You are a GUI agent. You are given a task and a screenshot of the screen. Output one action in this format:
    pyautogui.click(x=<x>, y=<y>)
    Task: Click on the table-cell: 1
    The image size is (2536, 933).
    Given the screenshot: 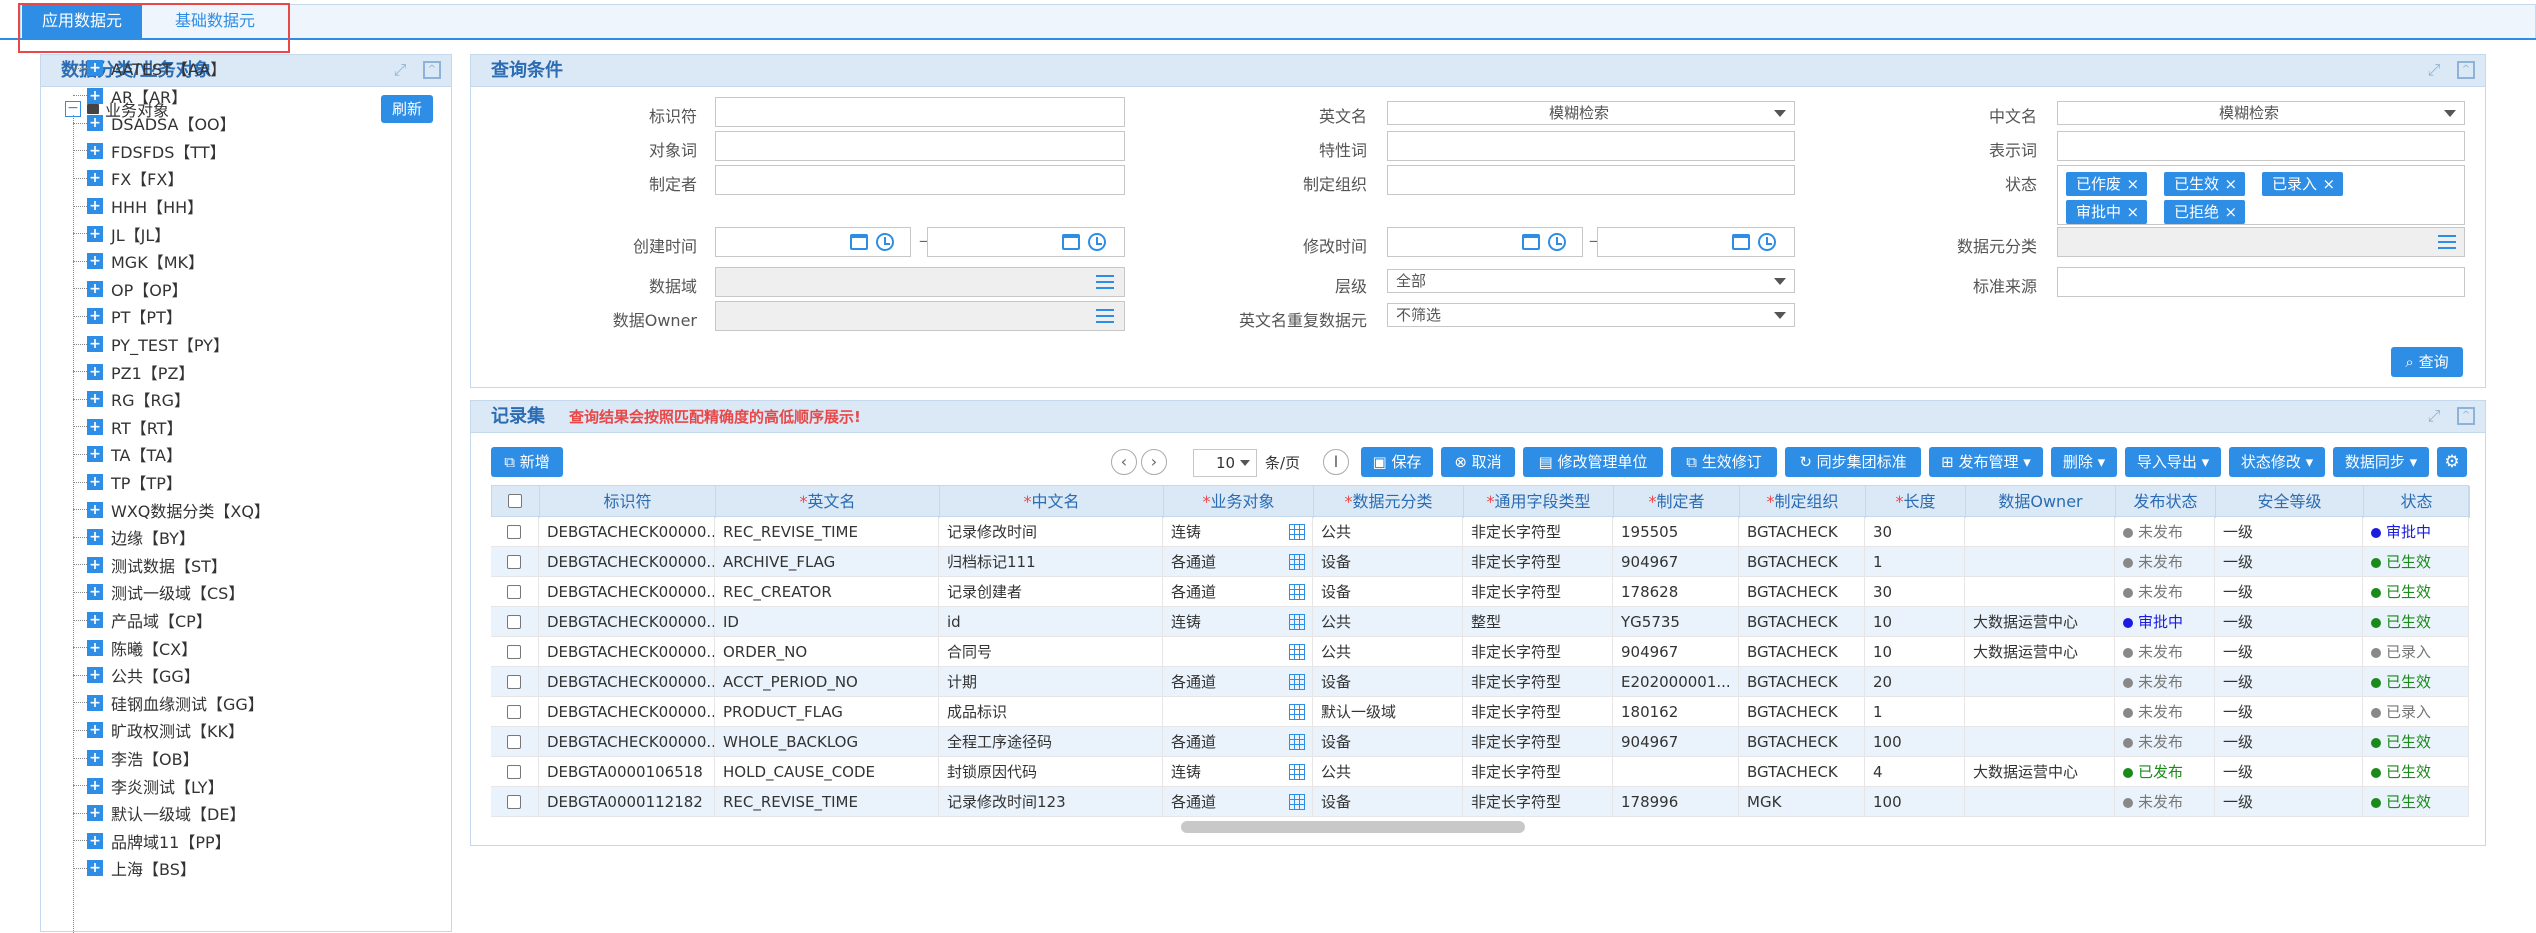 What is the action you would take?
    pyautogui.click(x=1915, y=562)
    